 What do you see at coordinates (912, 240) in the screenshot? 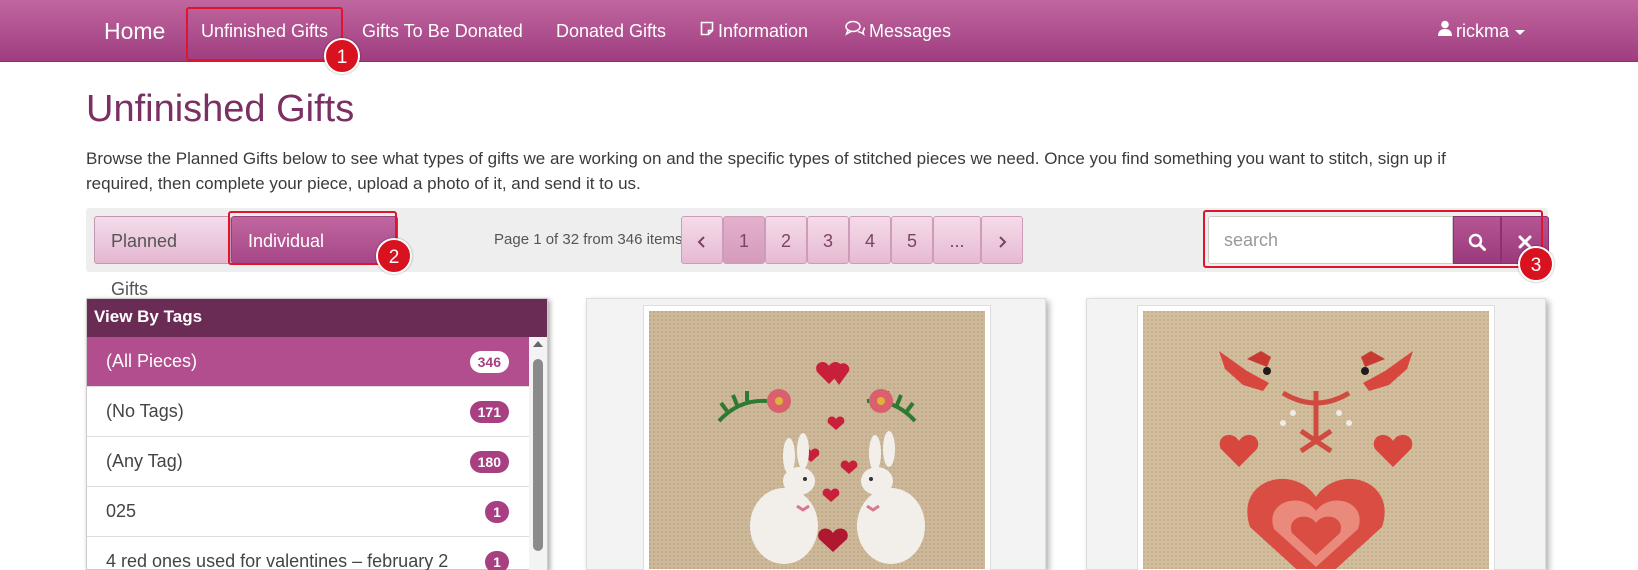
I see `pagination-page-5: 5` at bounding box center [912, 240].